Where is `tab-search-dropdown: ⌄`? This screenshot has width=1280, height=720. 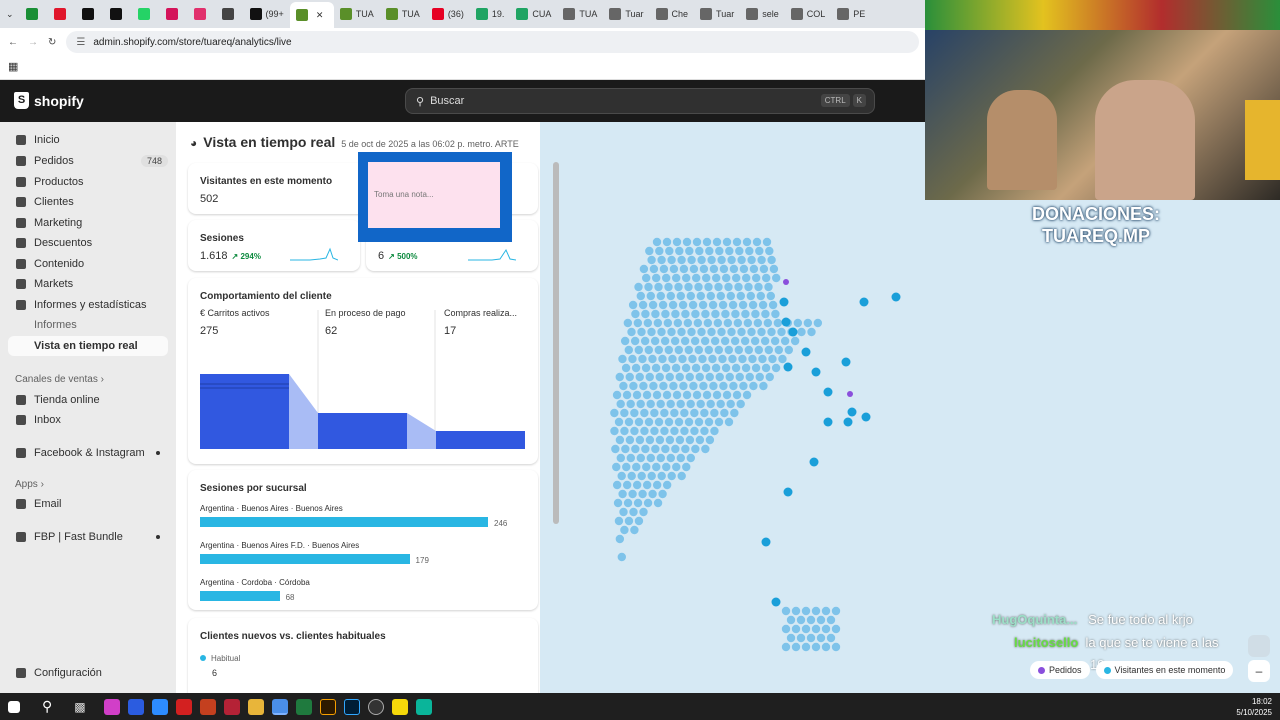 tab-search-dropdown: ⌄ is located at coordinates (10, 14).